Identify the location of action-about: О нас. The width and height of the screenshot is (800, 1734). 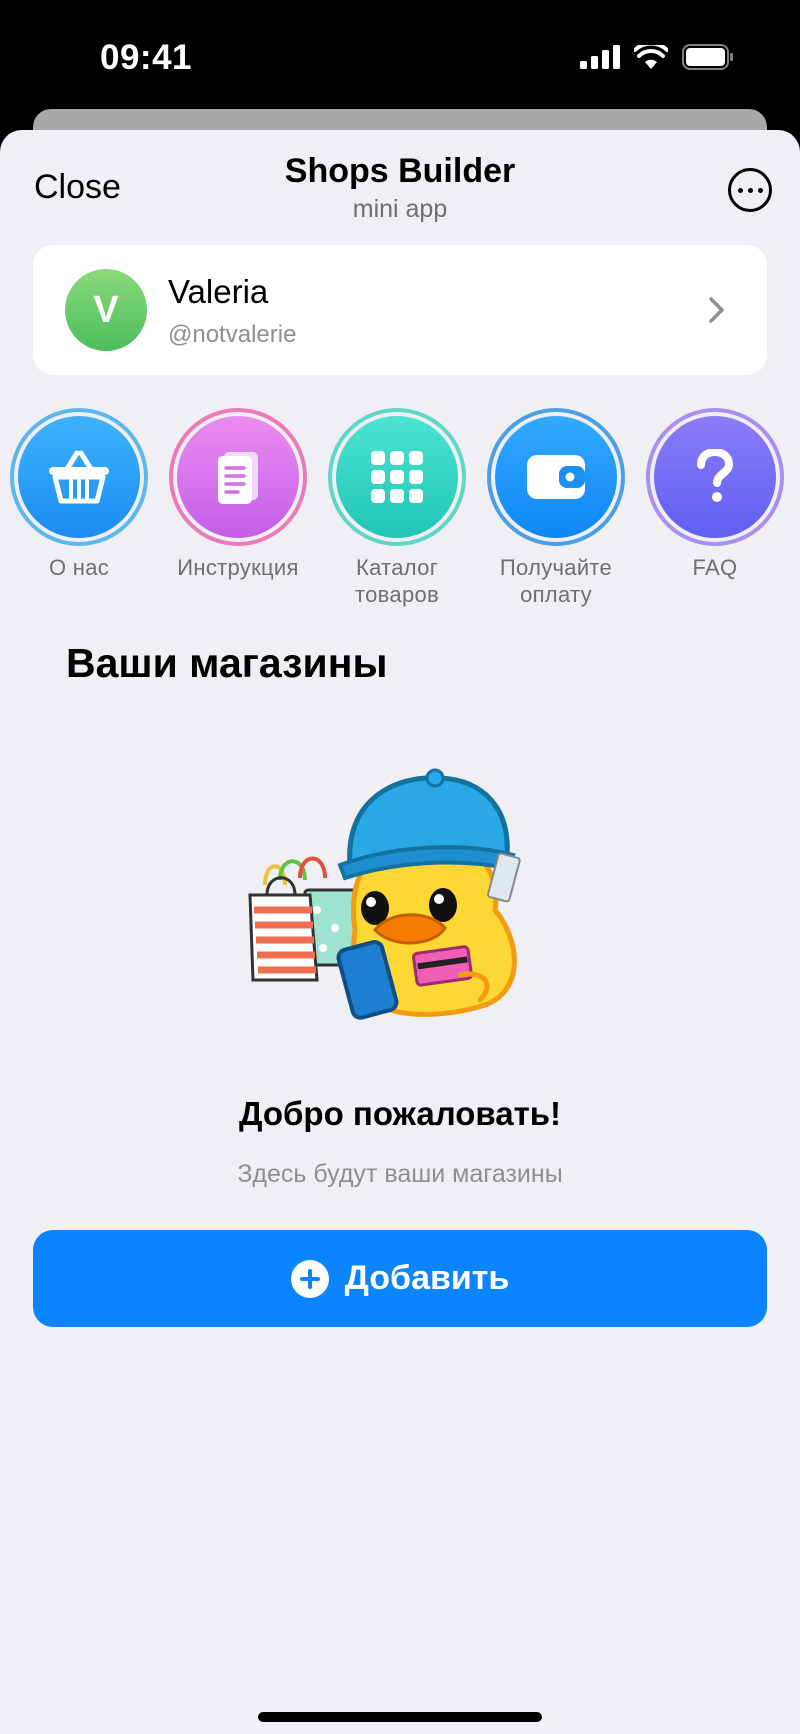
(79, 494).